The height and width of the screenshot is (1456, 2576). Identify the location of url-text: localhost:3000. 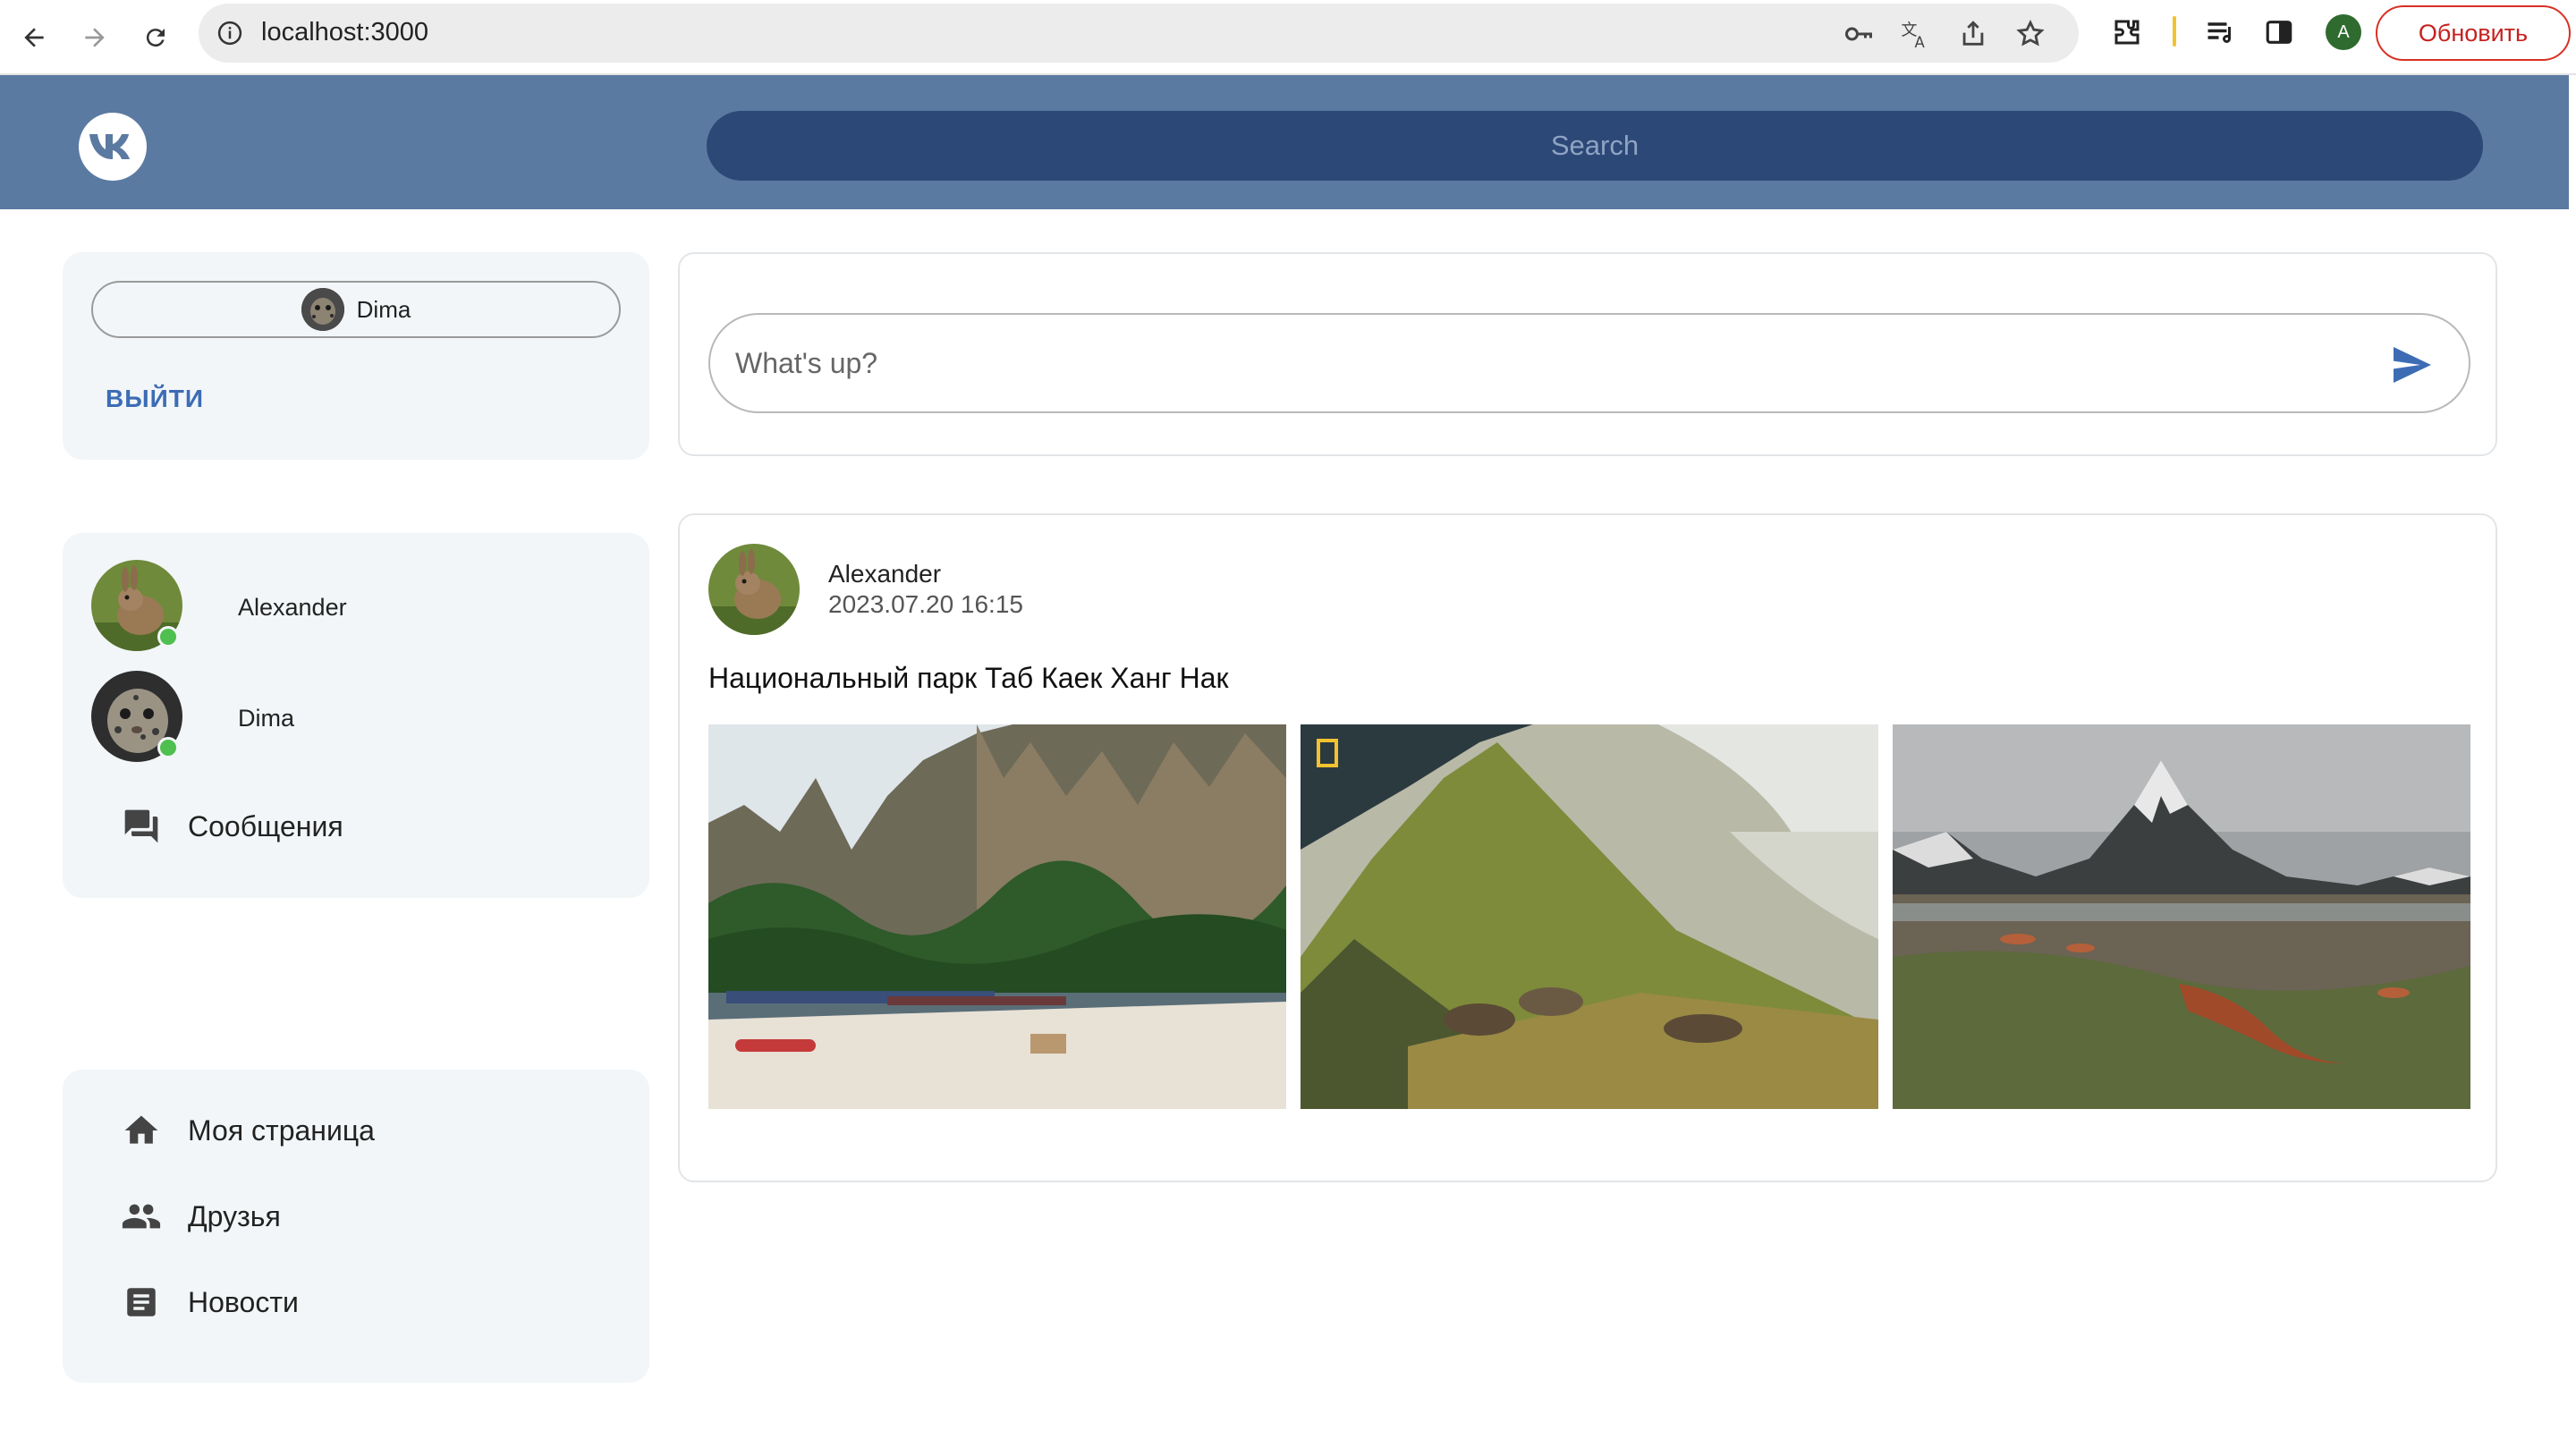
(345, 32).